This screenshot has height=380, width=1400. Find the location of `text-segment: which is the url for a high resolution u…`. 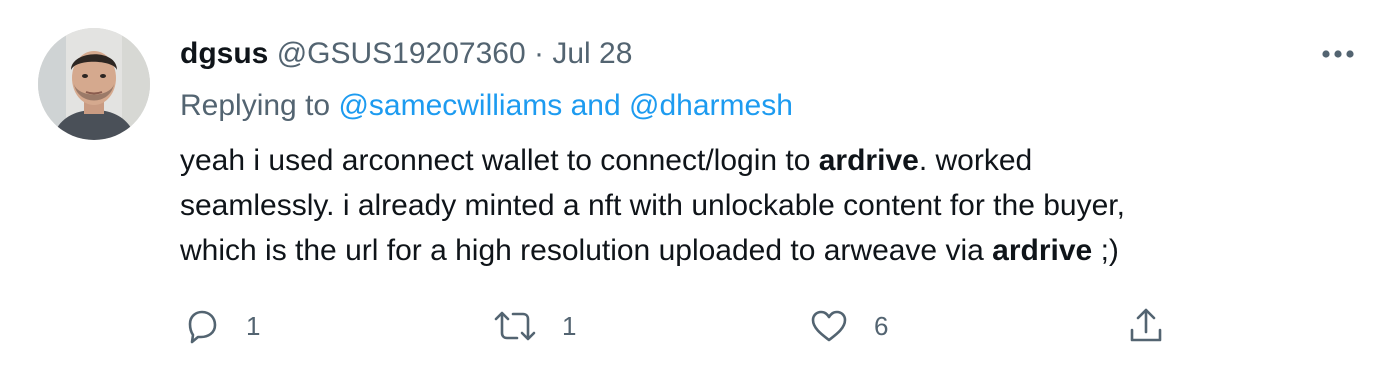

text-segment: which is the url for a high resolution u… is located at coordinates (582, 250).